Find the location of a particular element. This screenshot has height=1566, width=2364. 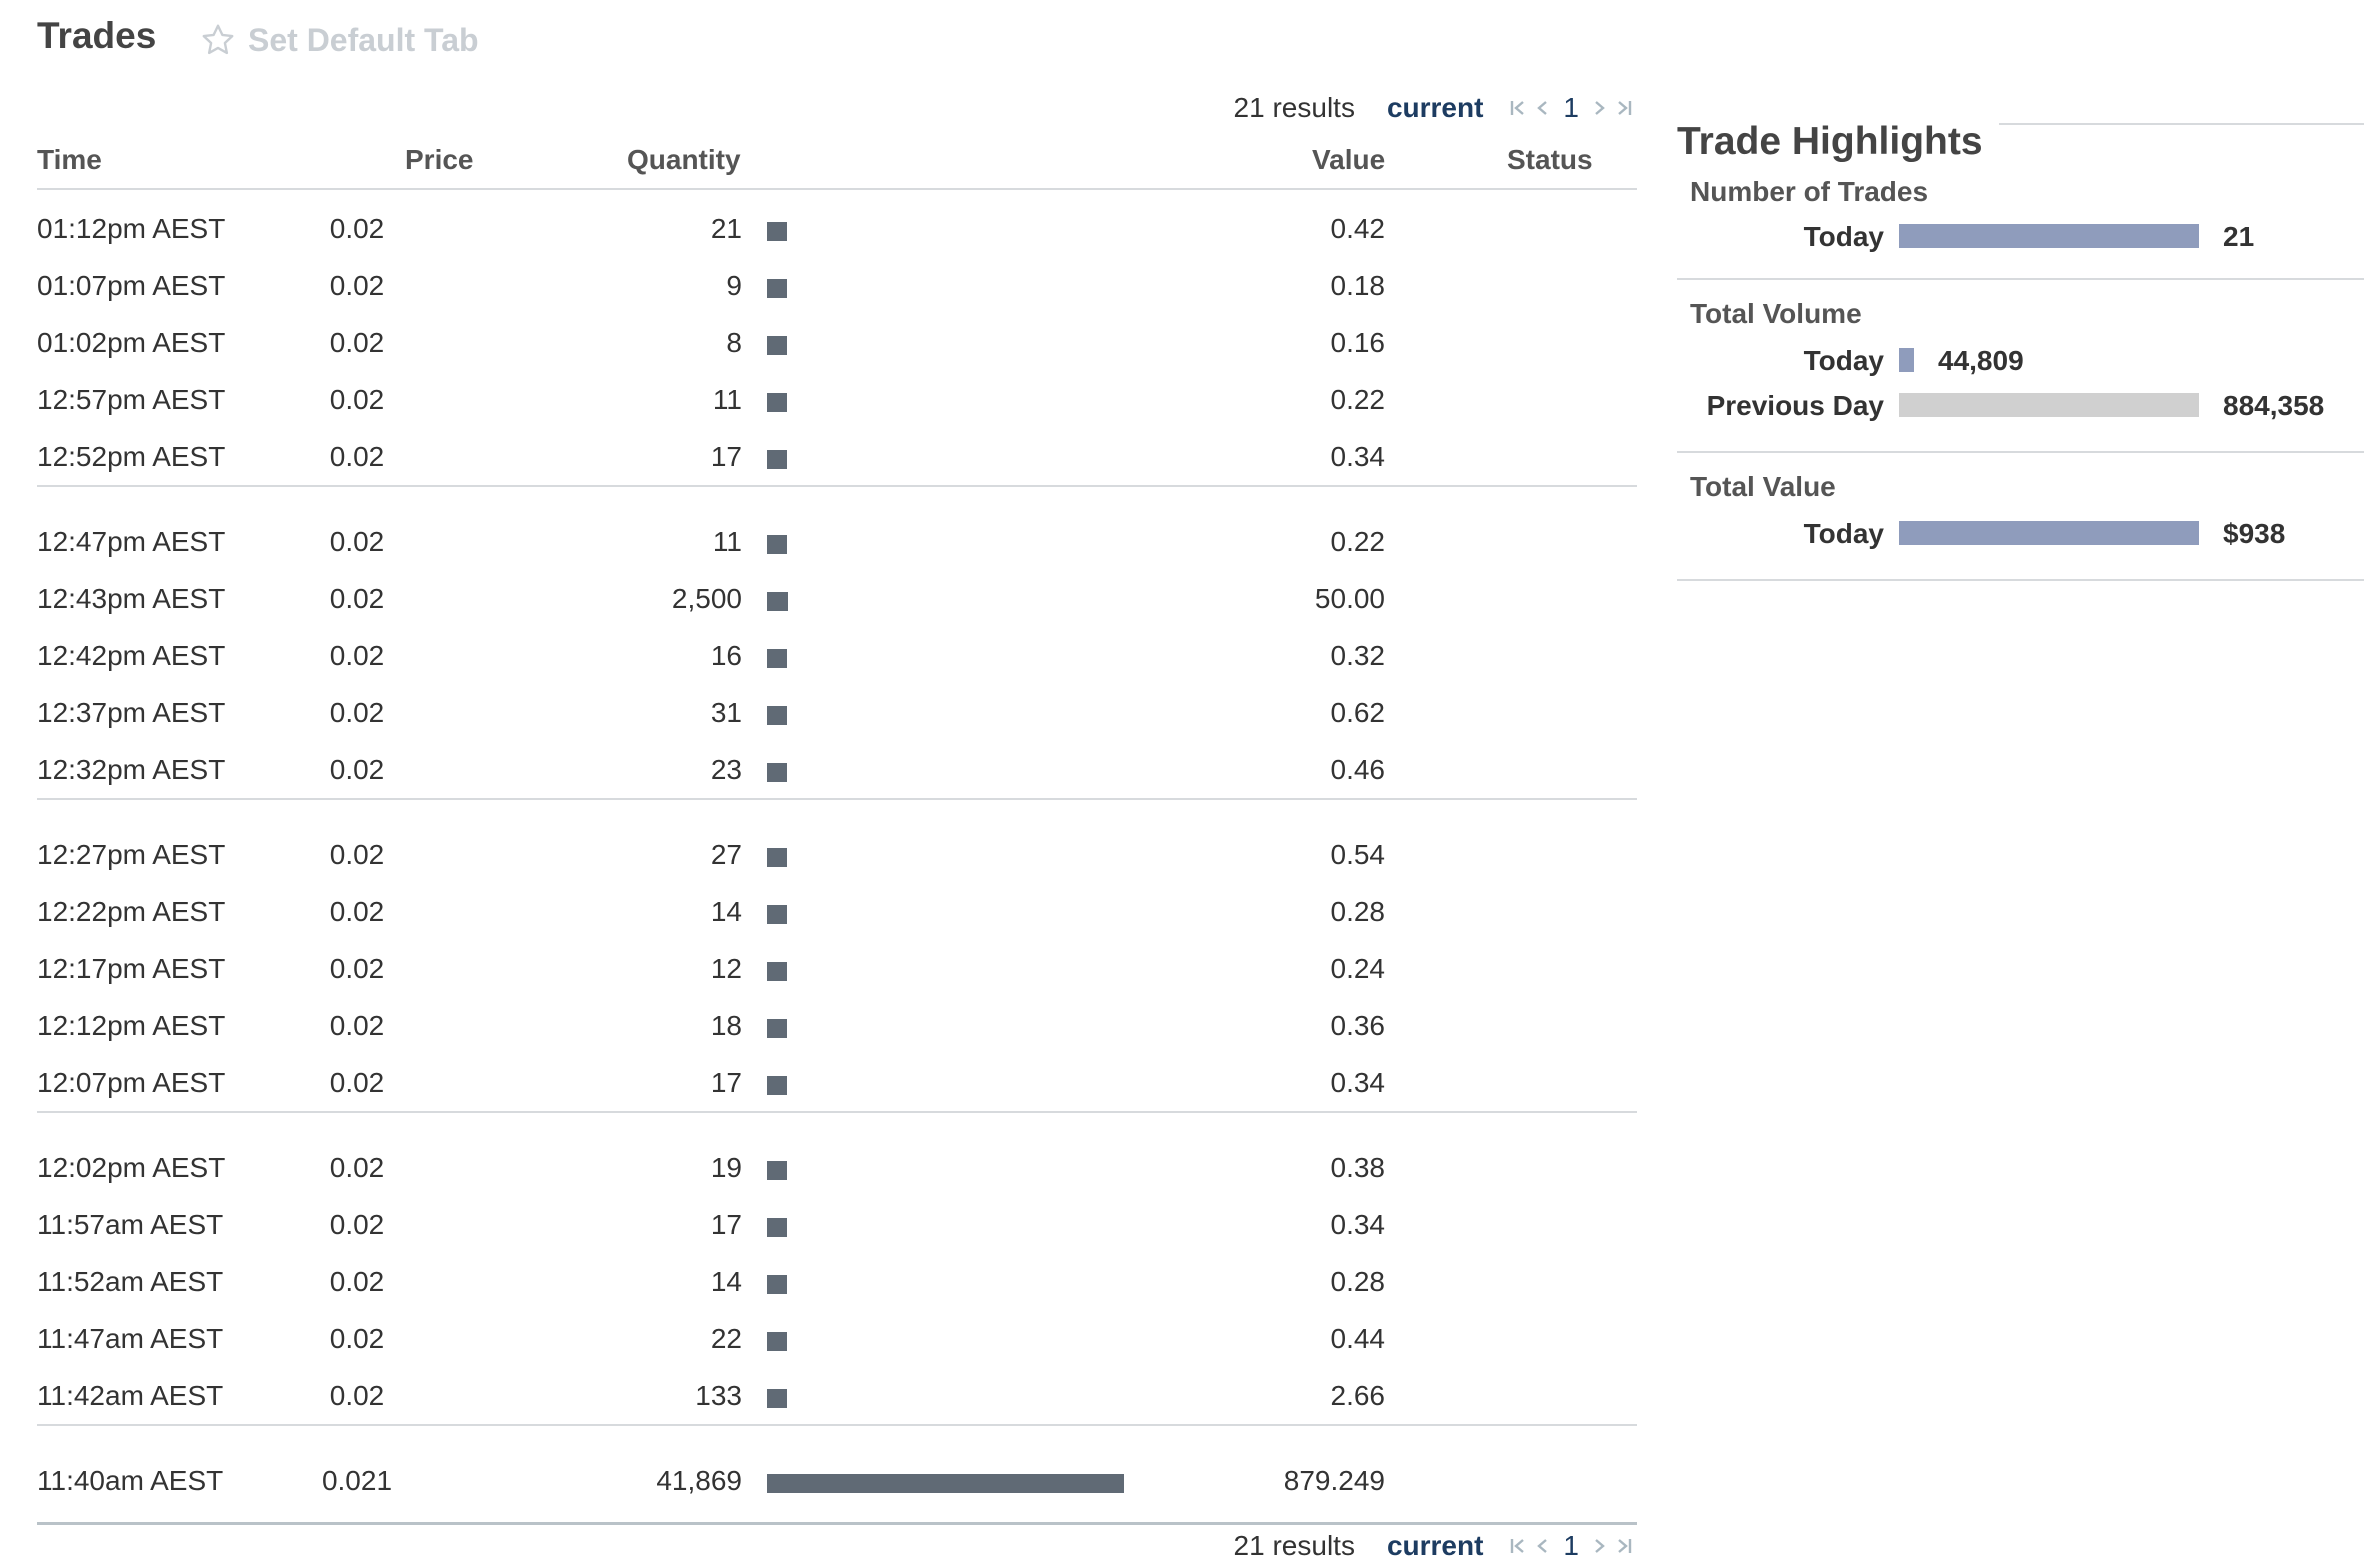

trades-today-bar is located at coordinates (2049, 236).